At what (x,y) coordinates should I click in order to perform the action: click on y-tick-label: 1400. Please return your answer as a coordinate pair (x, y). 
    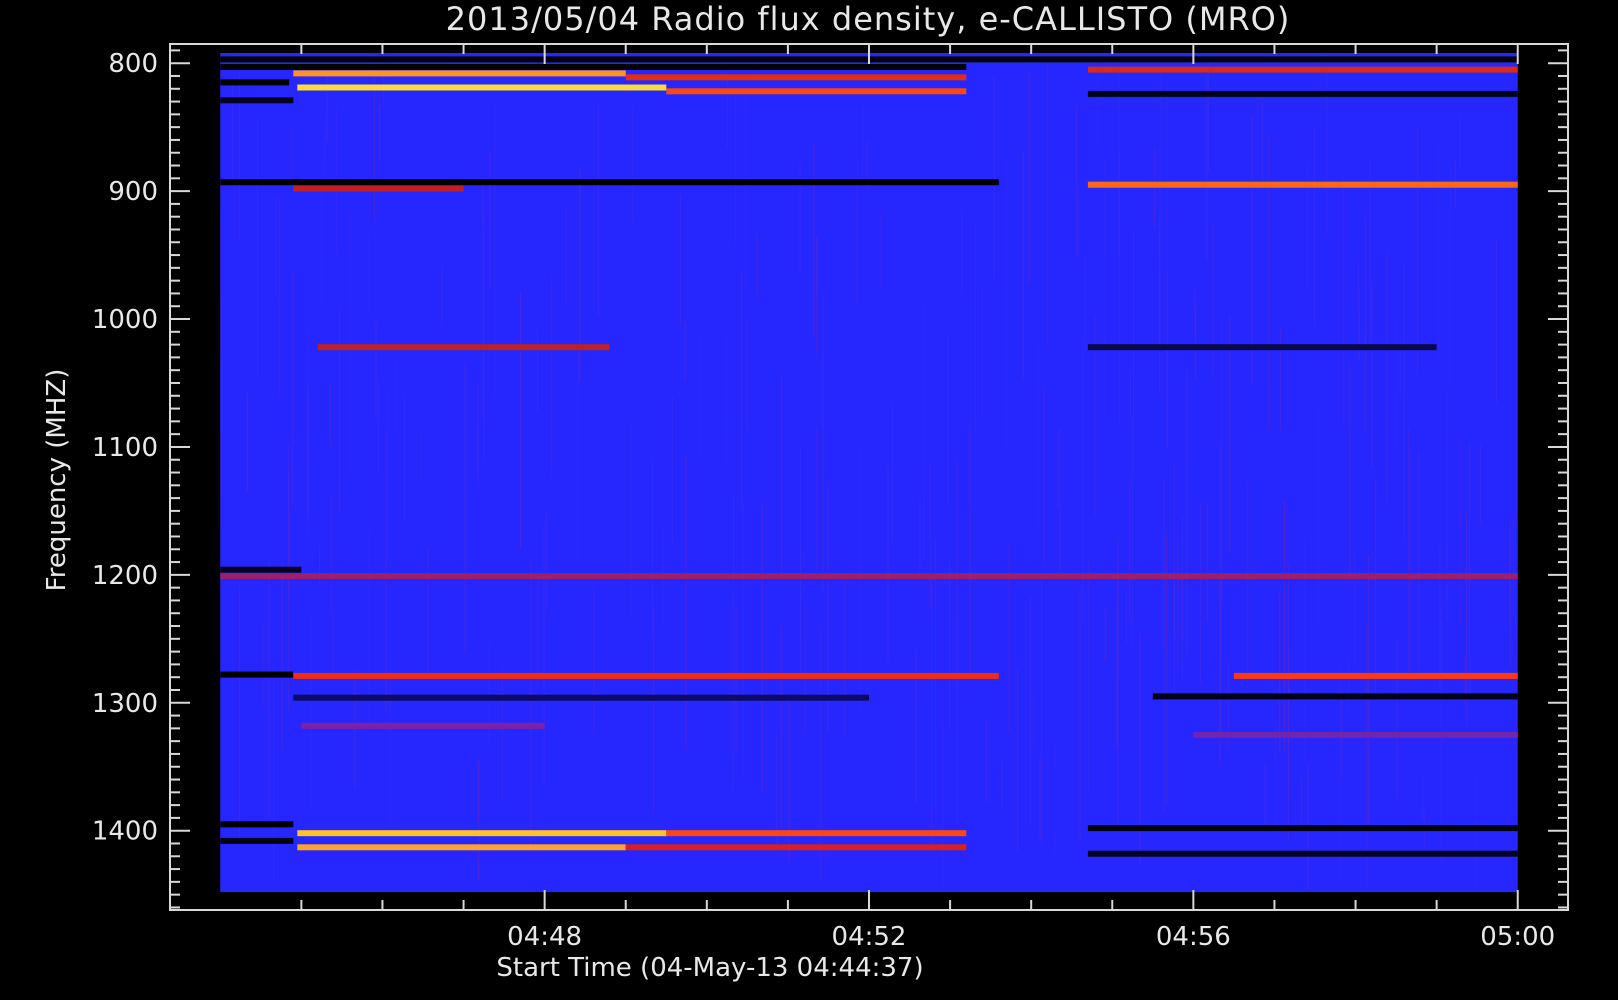
    Looking at the image, I should click on (125, 832).